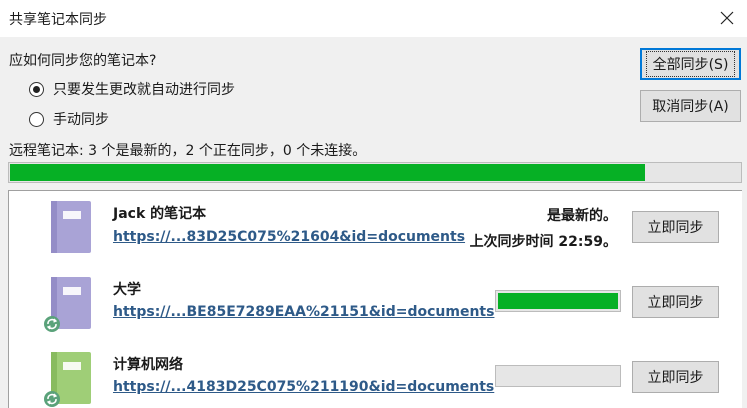 Image resolution: width=747 pixels, height=408 pixels. What do you see at coordinates (83, 61) in the screenshot?
I see `sync-question-label: 应如何同步您的笔记本?` at bounding box center [83, 61].